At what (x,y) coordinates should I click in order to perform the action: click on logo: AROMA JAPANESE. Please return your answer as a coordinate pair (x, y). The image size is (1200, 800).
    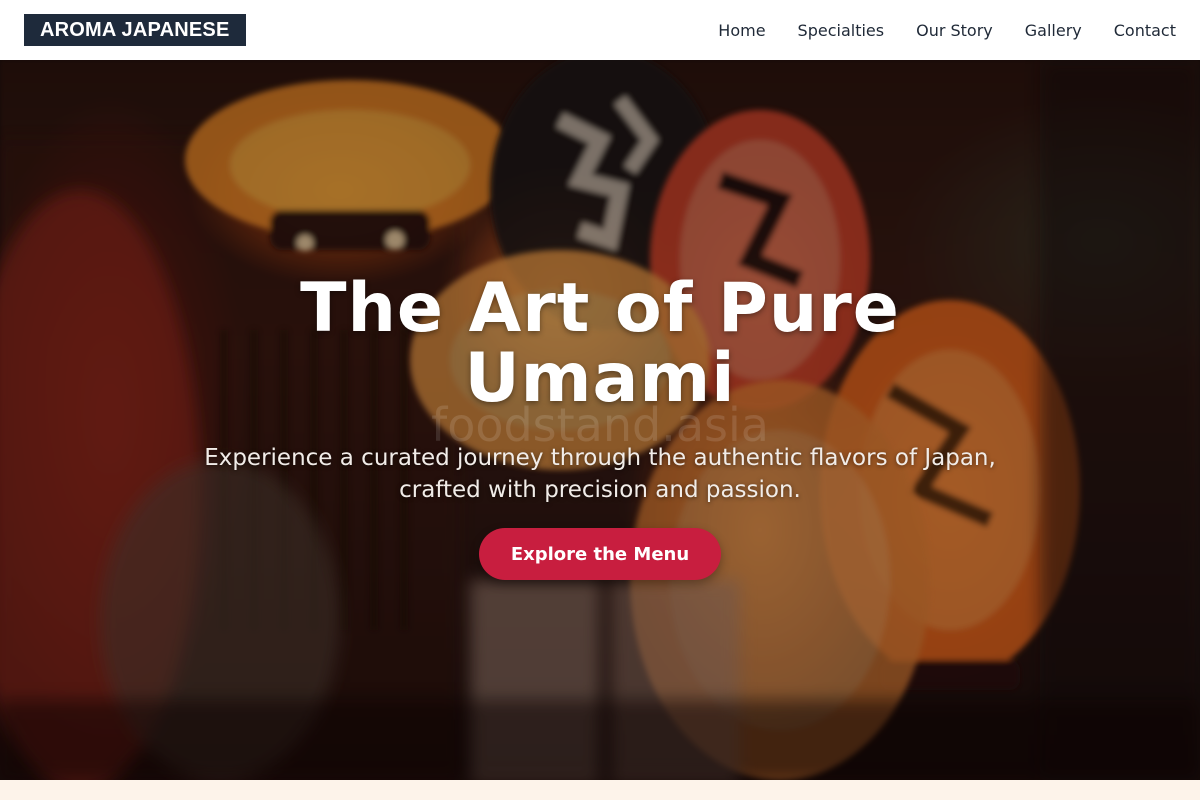
    Looking at the image, I should click on (135, 30).